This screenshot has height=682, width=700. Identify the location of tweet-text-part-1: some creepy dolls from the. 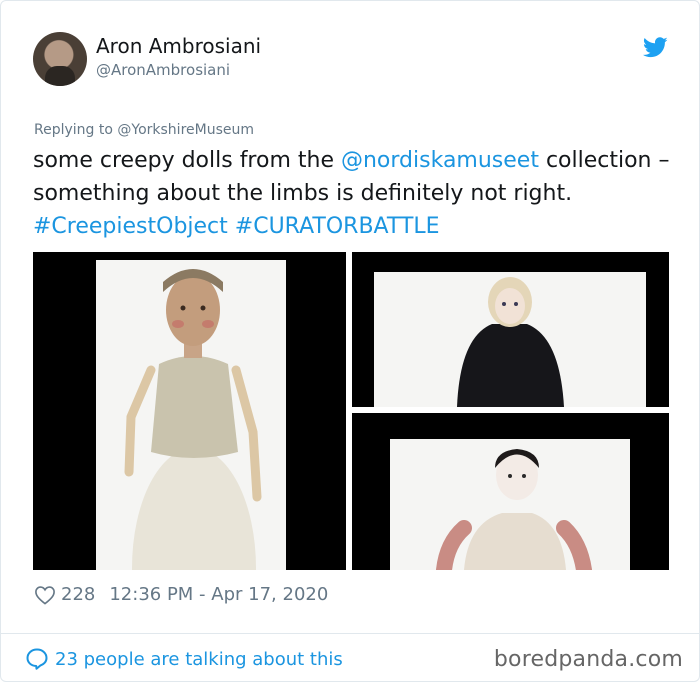
(187, 160).